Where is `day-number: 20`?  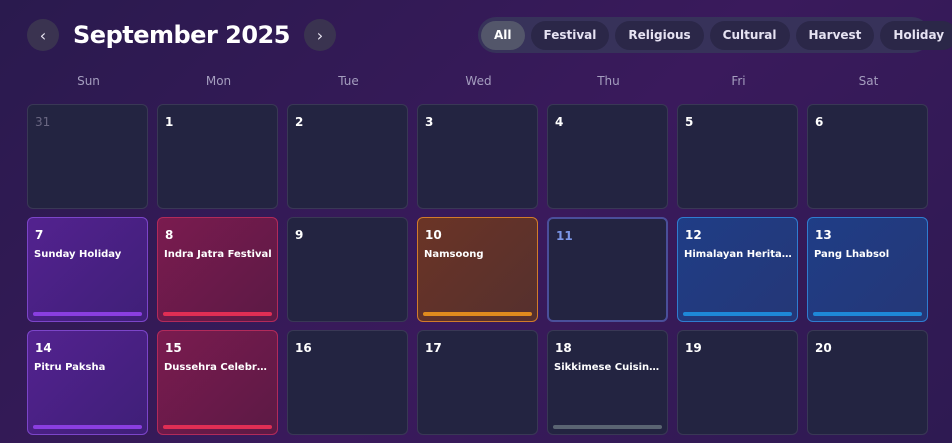 day-number: 20 is located at coordinates (823, 348).